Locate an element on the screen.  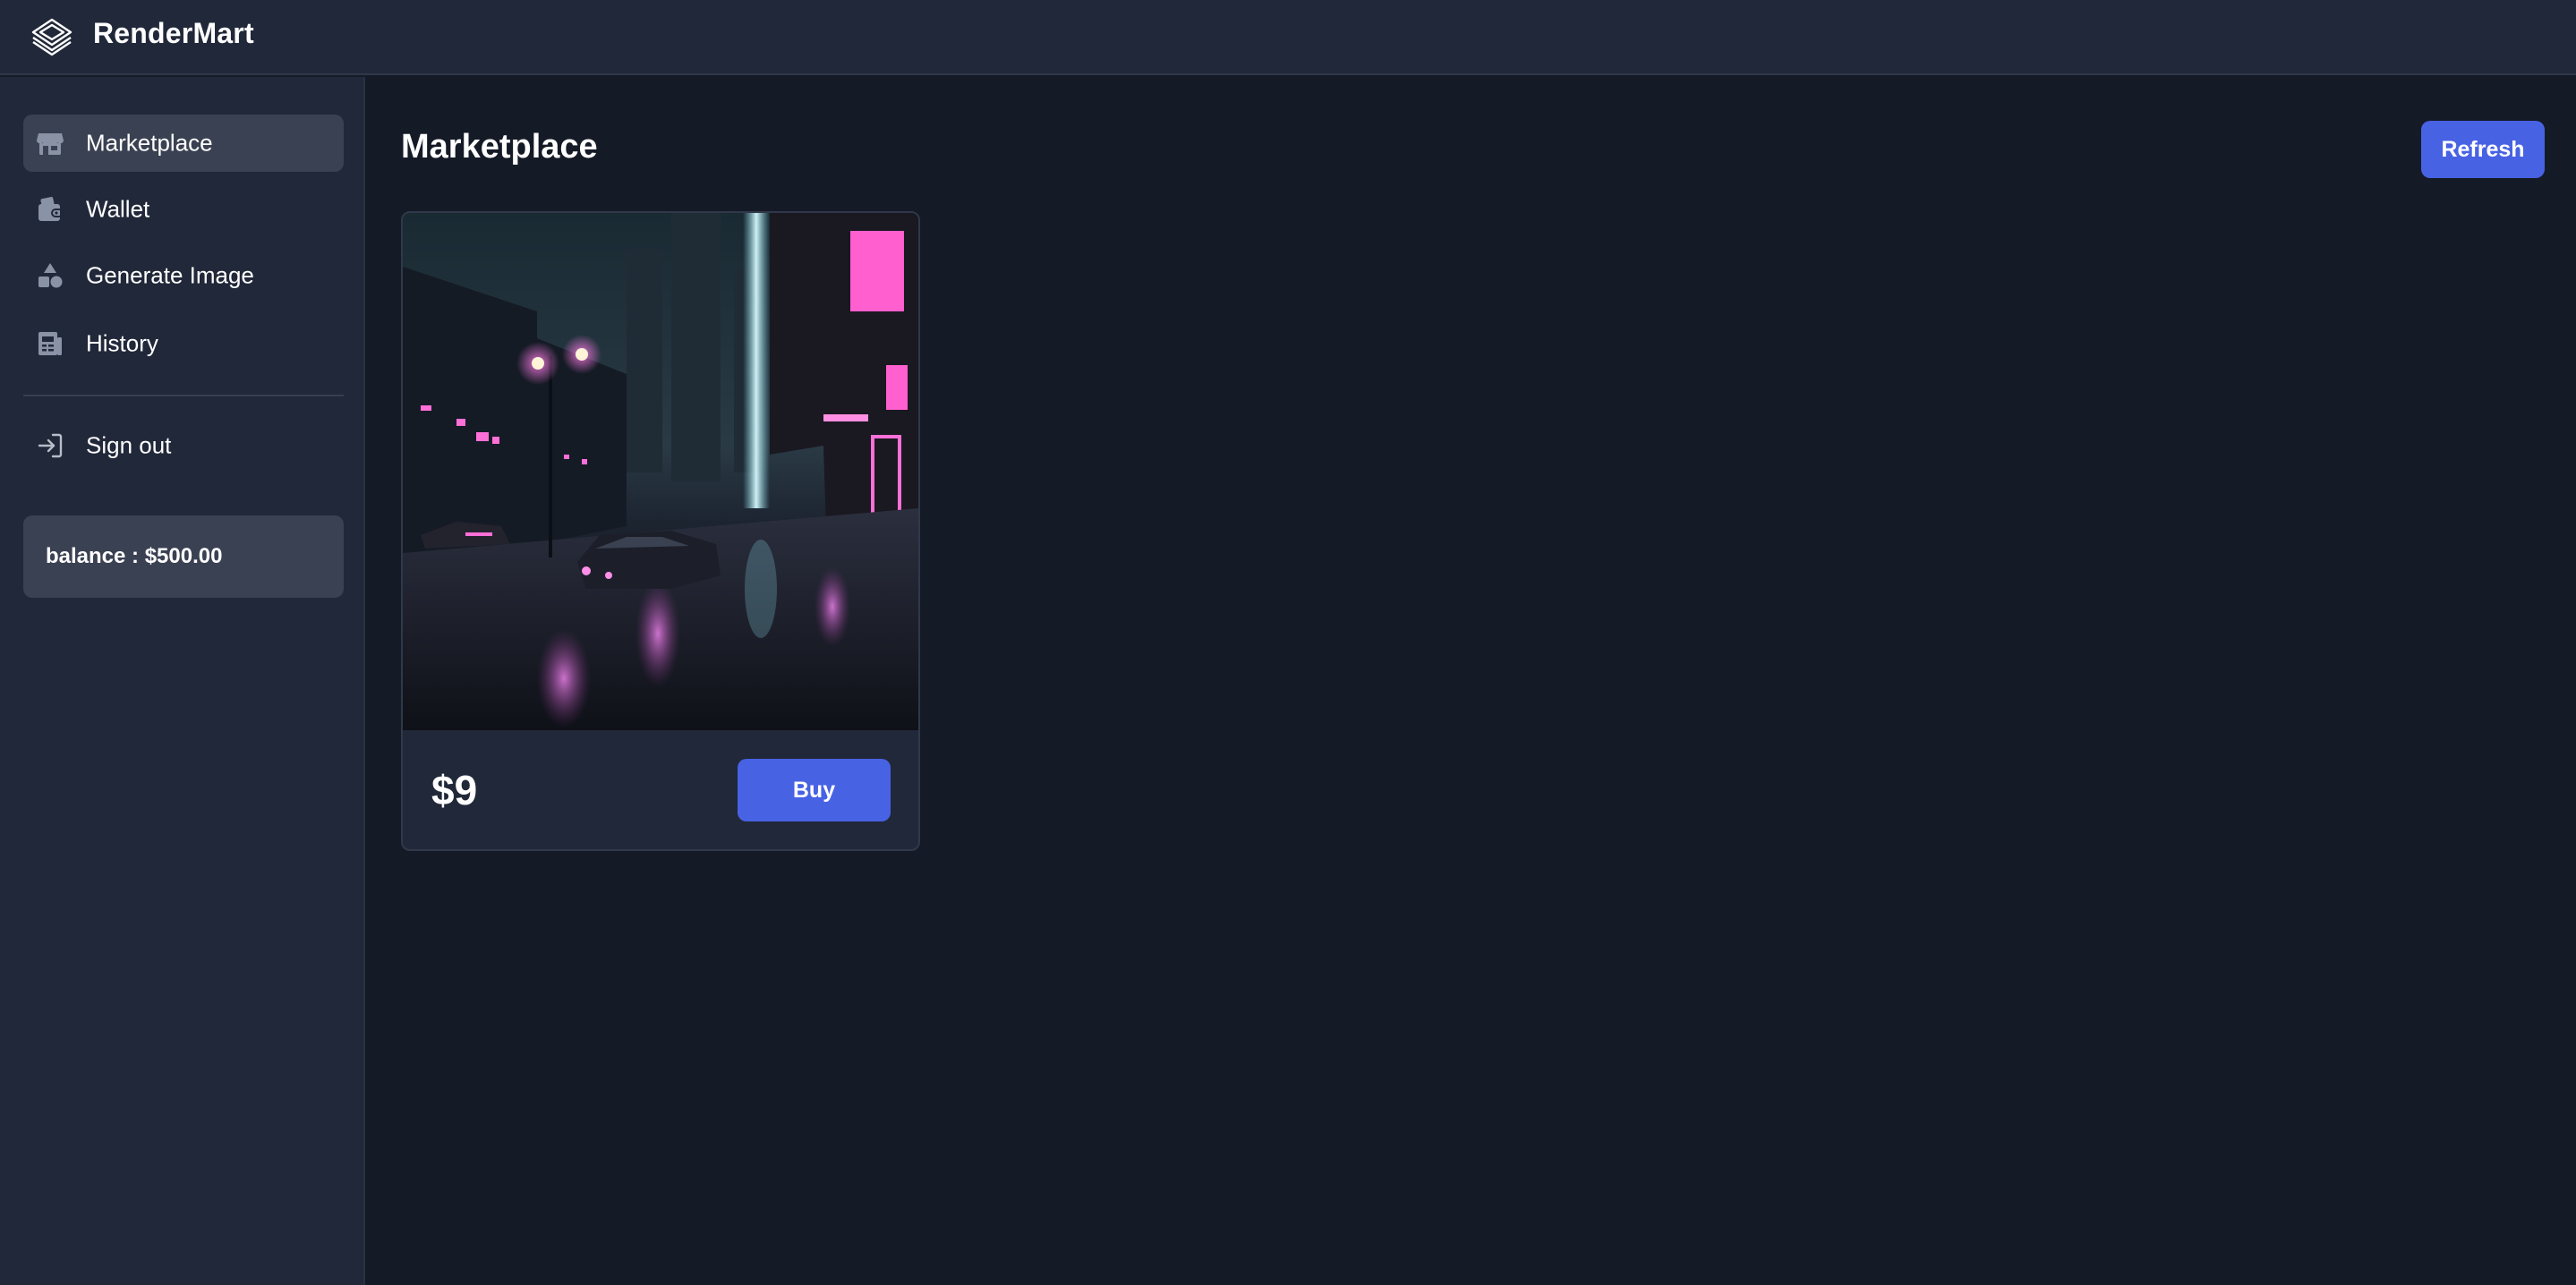
layers-icon is located at coordinates (52, 37).